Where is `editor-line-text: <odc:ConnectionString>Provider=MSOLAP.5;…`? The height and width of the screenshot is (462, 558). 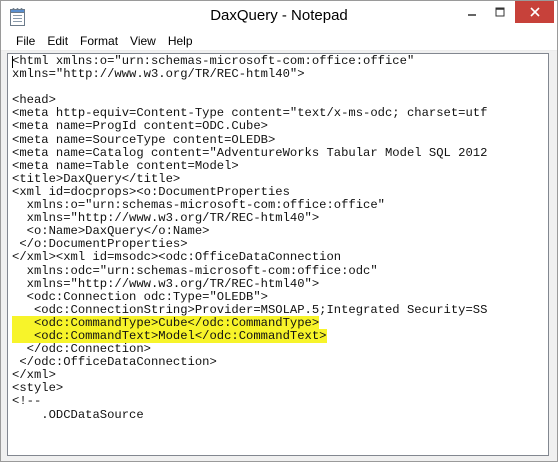
editor-line-text: <odc:ConnectionString>Provider=MSOLAP.5;… is located at coordinates (250, 309).